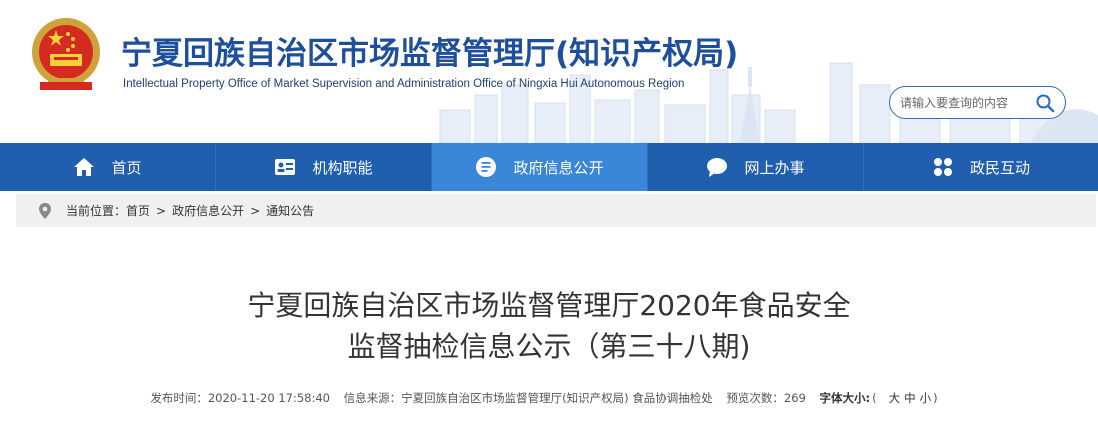 The width and height of the screenshot is (1098, 421). I want to click on site-title: 宁夏回族自治区市场监督管理厅(知识产权局), so click(430, 54).